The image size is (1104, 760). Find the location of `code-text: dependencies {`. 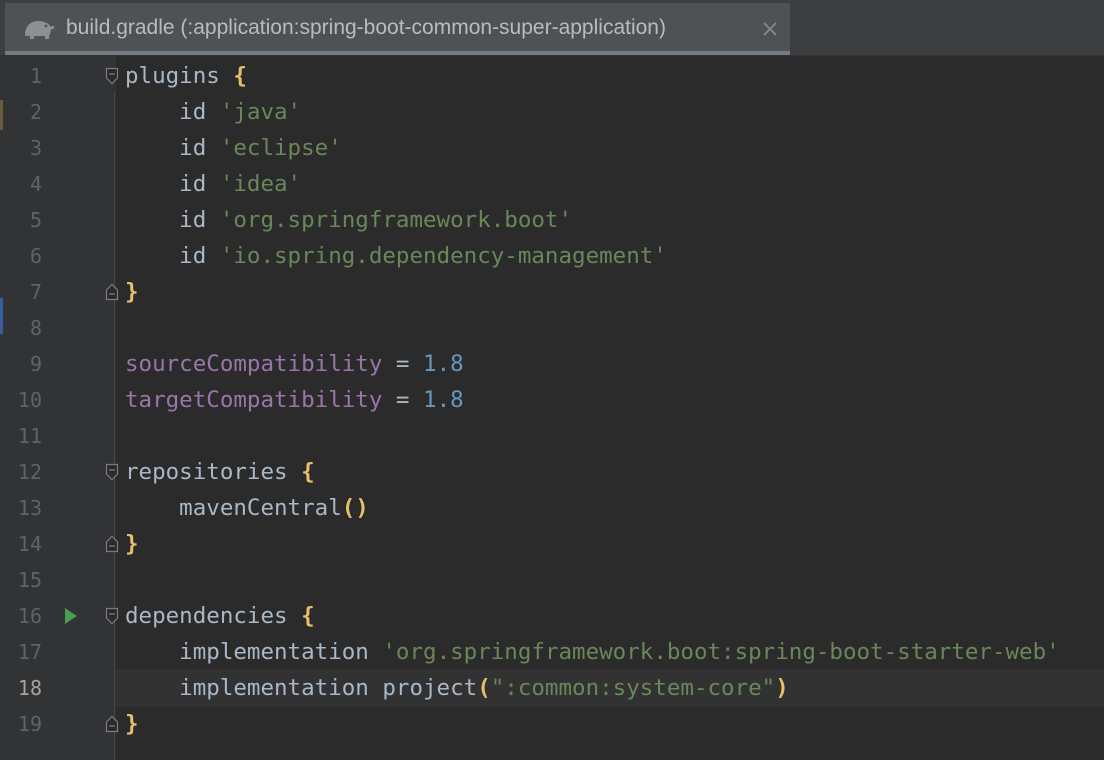

code-text: dependencies { is located at coordinates (220, 616).